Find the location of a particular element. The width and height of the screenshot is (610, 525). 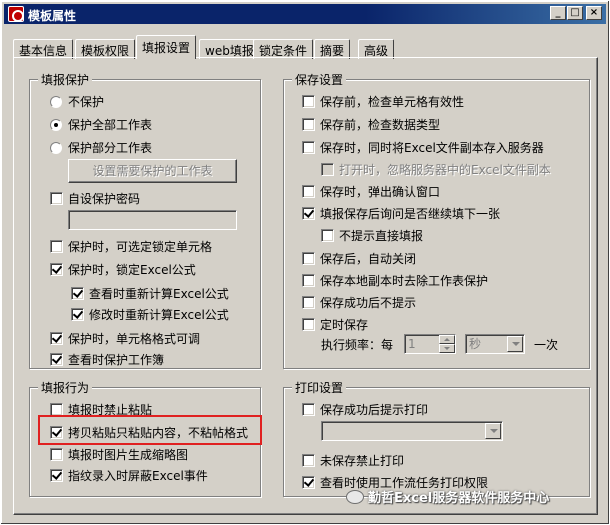

app-logo-icon is located at coordinates (16, 14).